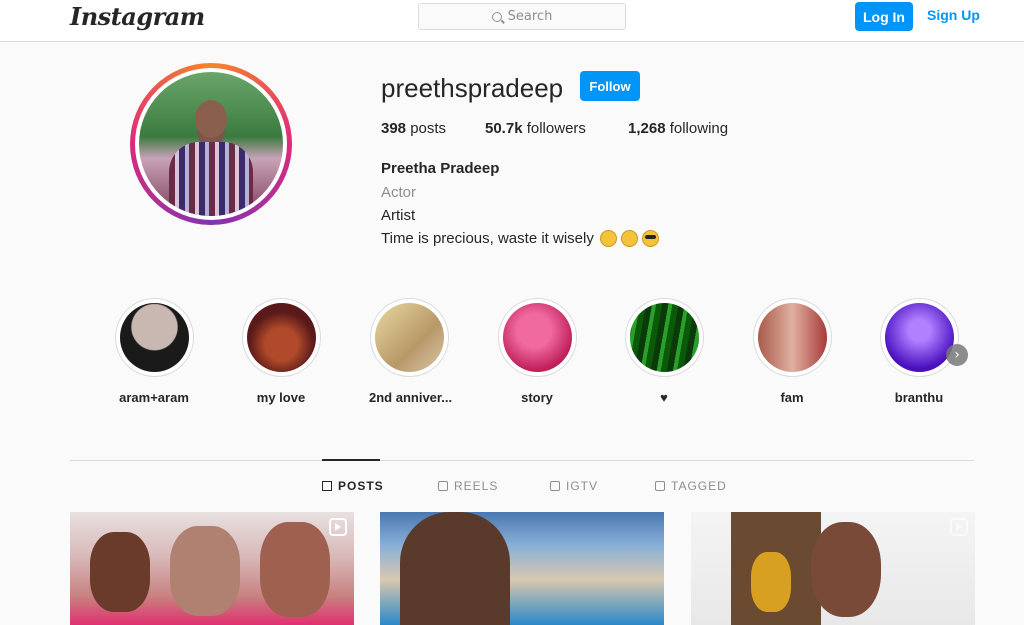 This screenshot has height=625, width=1024. I want to click on video-icon, so click(959, 527).